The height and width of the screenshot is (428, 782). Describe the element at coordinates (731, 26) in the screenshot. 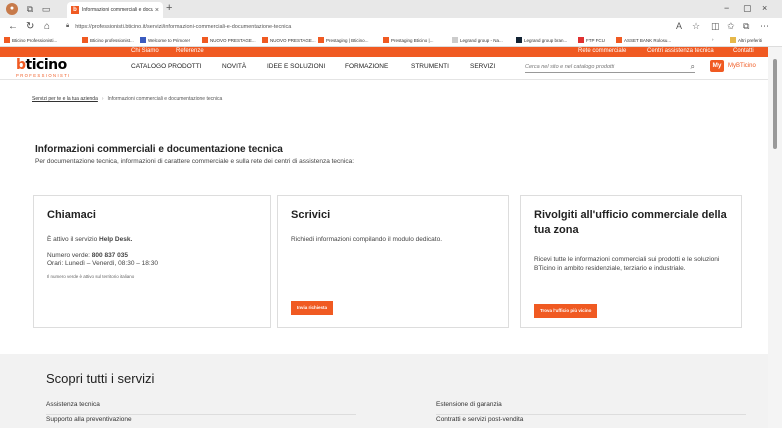

I see `favorites-icon: ✩` at that location.